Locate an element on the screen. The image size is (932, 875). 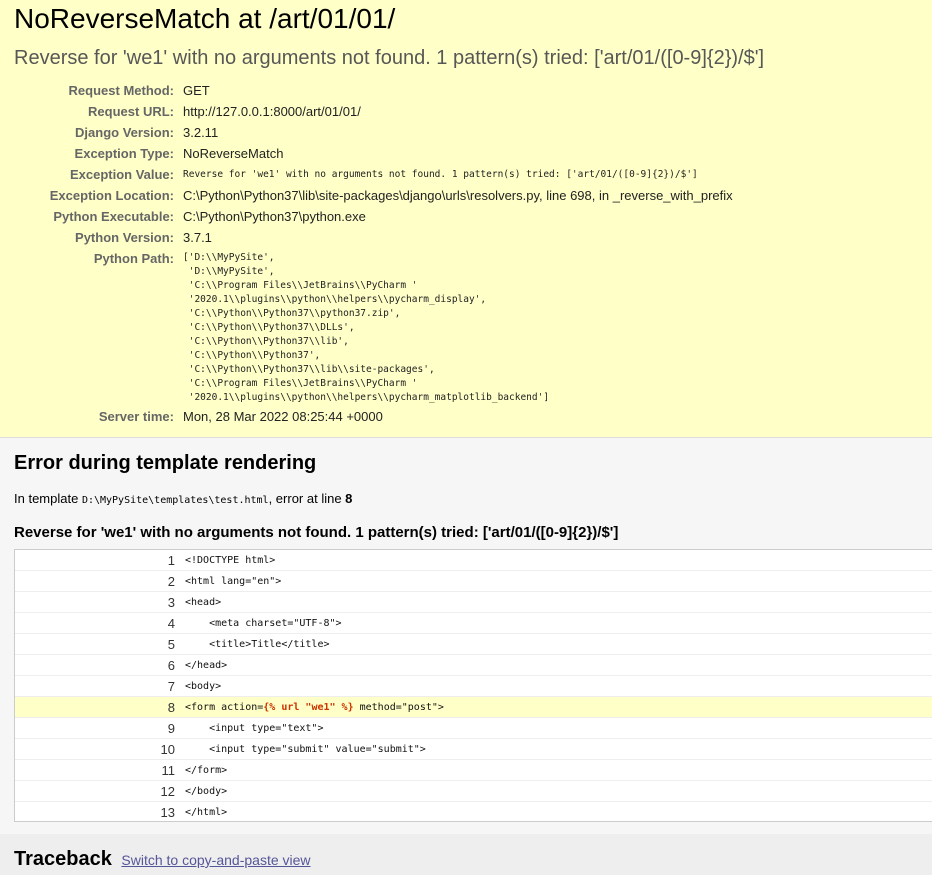
python-path-entry: ['D:\\MyPySite', is located at coordinates (229, 257).